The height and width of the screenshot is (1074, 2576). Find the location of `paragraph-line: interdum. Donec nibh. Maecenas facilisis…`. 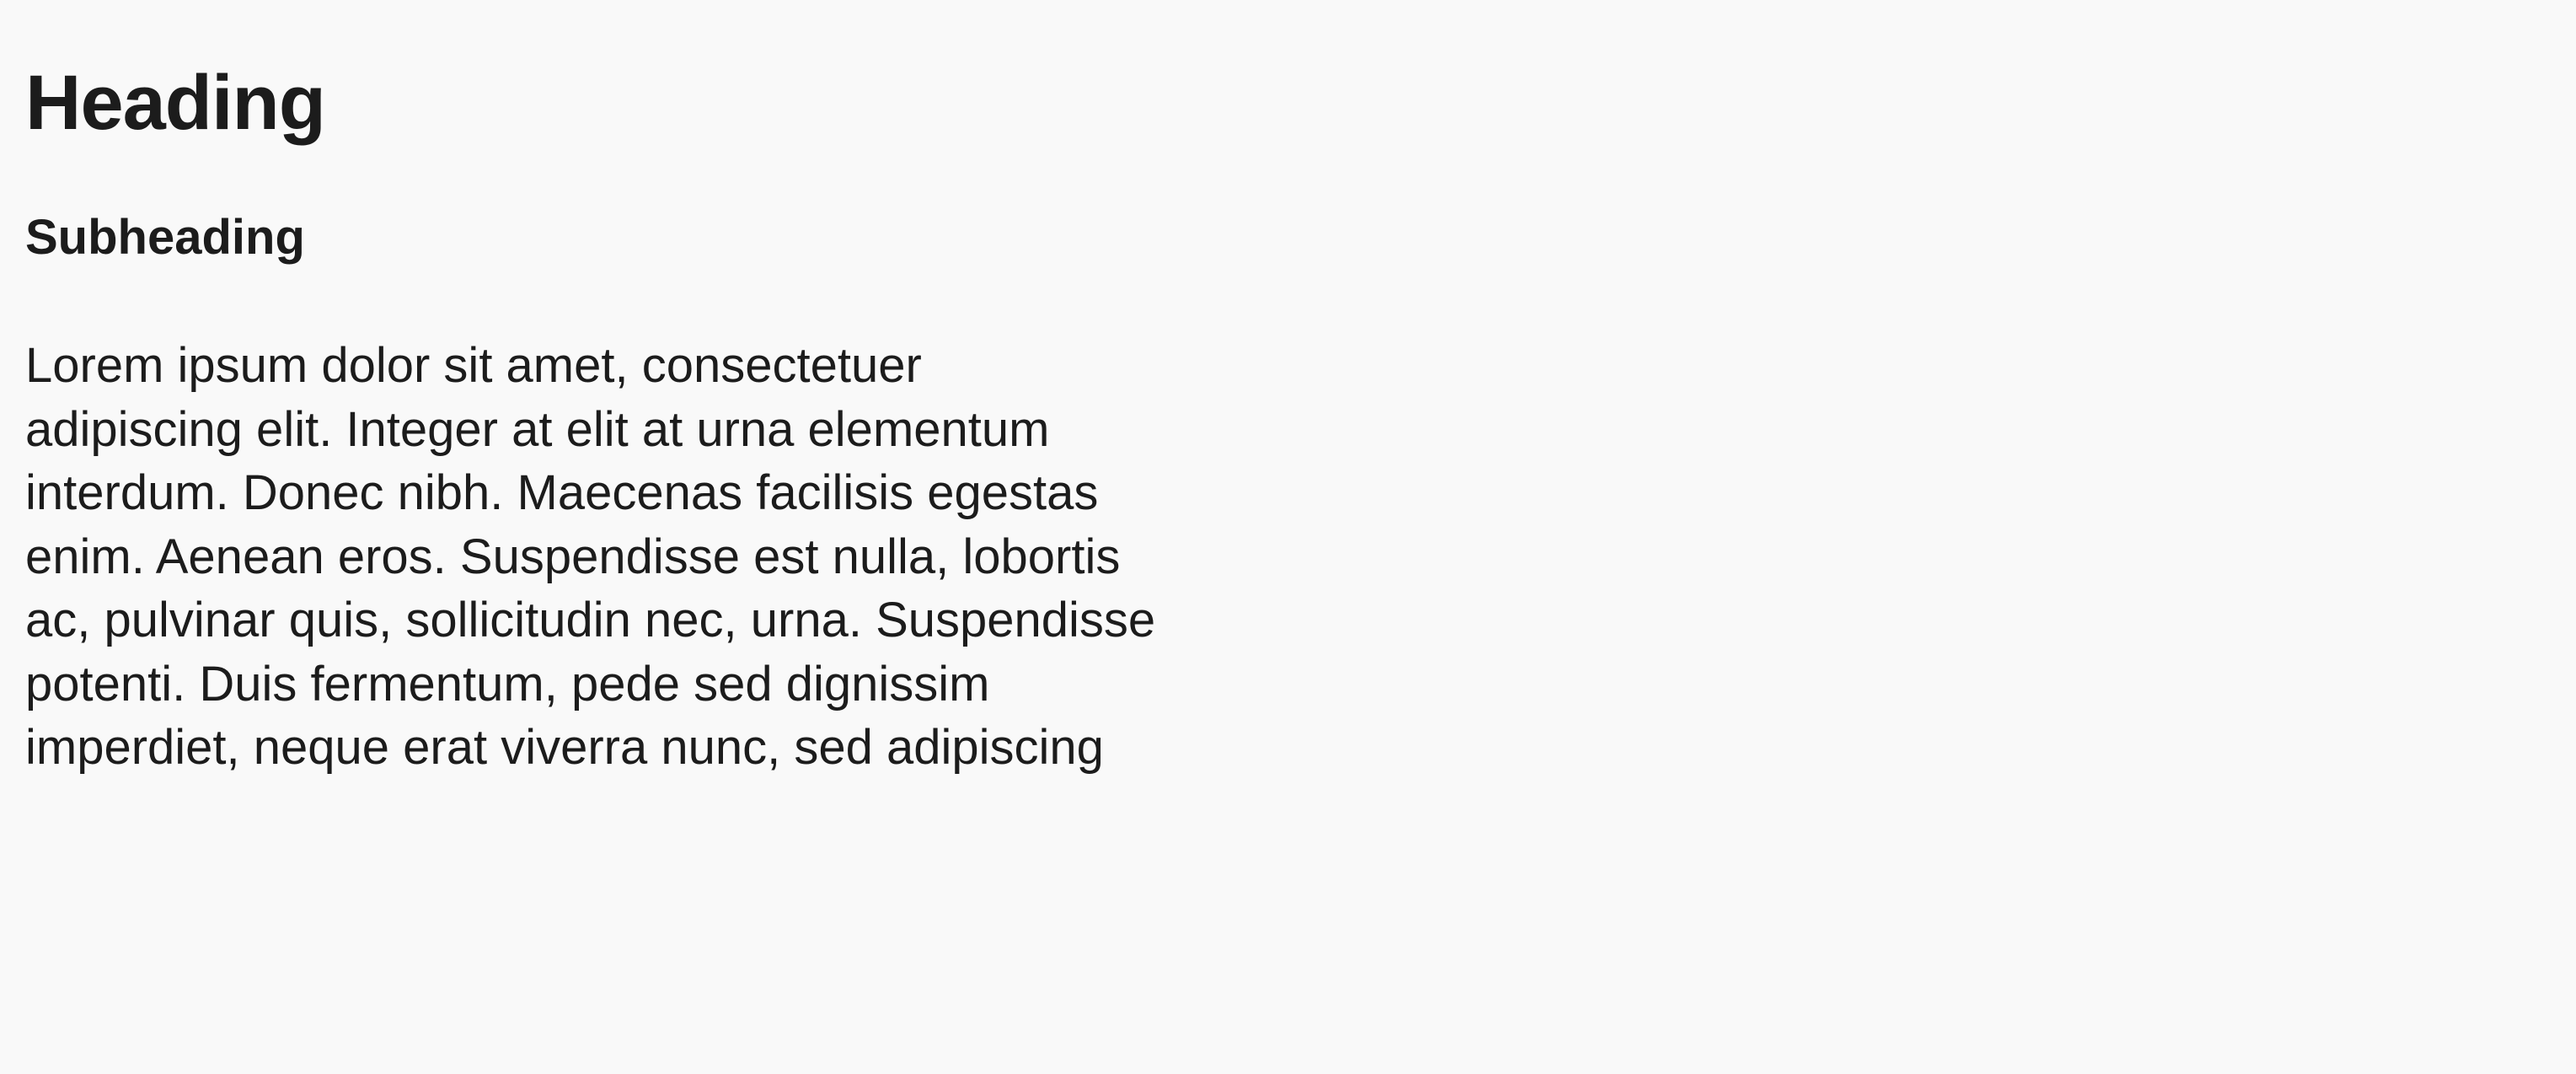

paragraph-line: interdum. Donec nibh. Maecenas facilisis… is located at coordinates (562, 492).